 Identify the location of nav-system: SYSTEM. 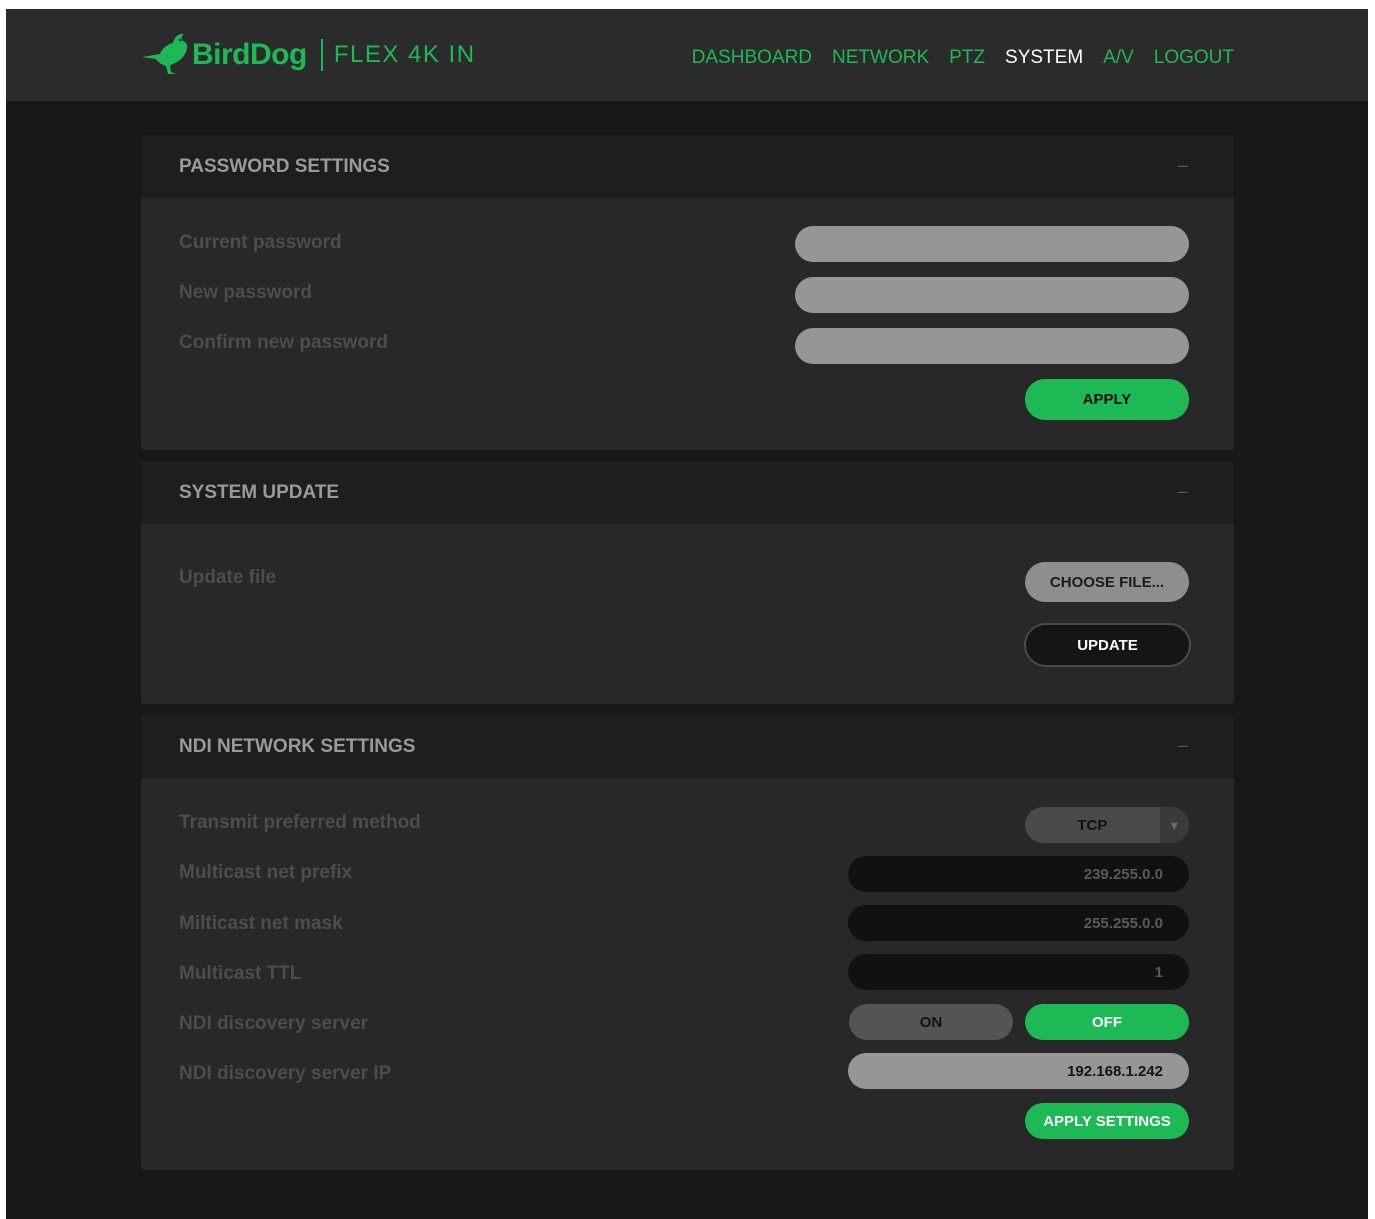
(1044, 58).